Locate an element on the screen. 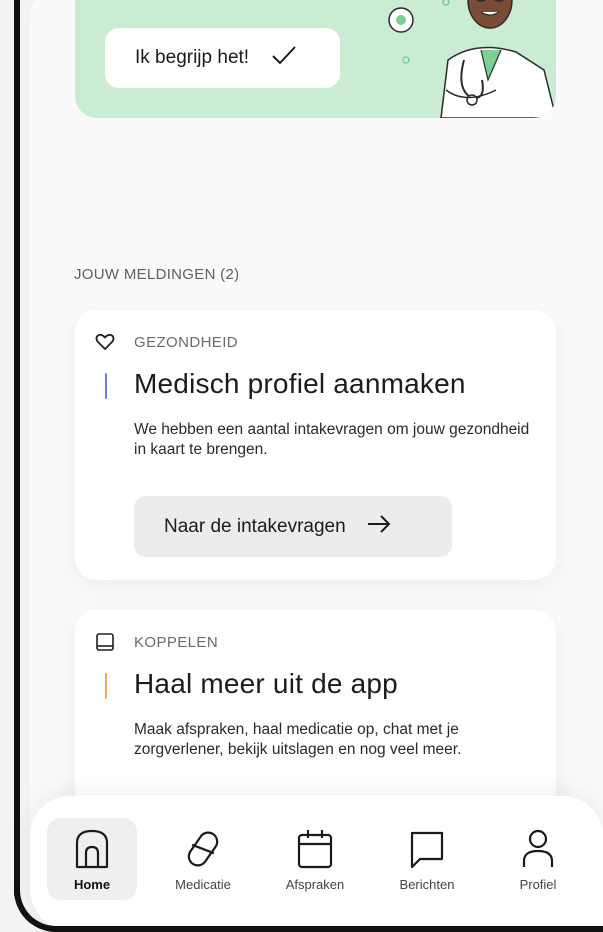 The width and height of the screenshot is (603, 932). heart-icon is located at coordinates (105, 341).